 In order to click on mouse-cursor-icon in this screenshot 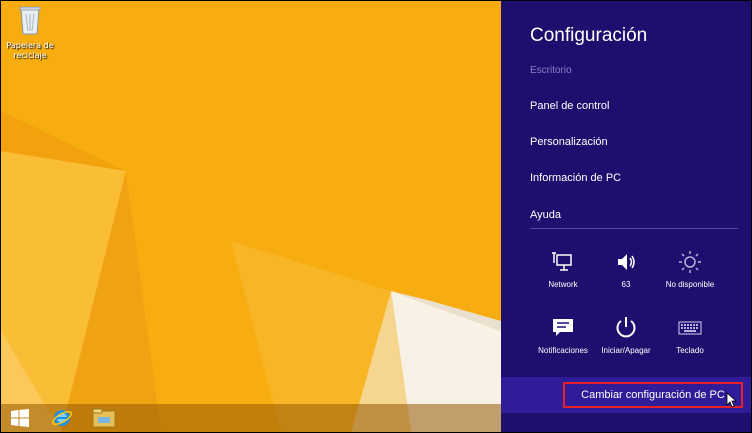, I will do `click(731, 400)`.